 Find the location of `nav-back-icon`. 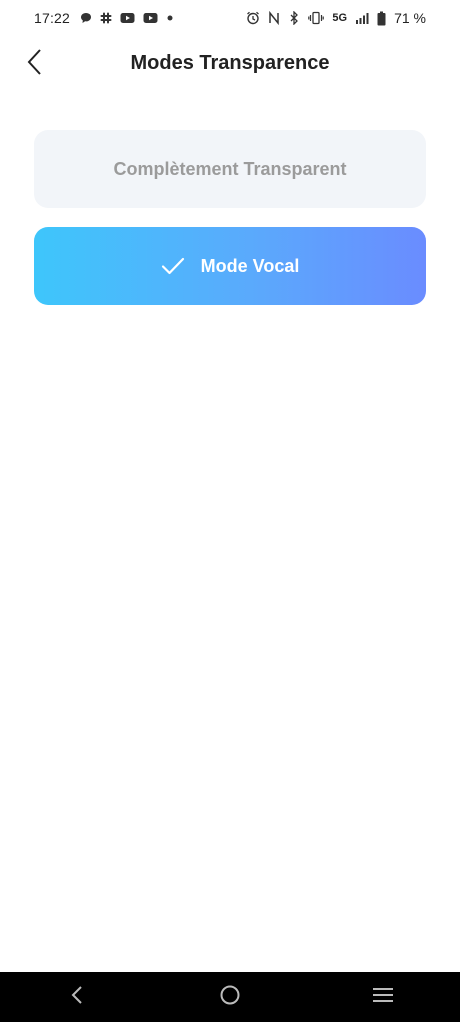

nav-back-icon is located at coordinates (77, 997).